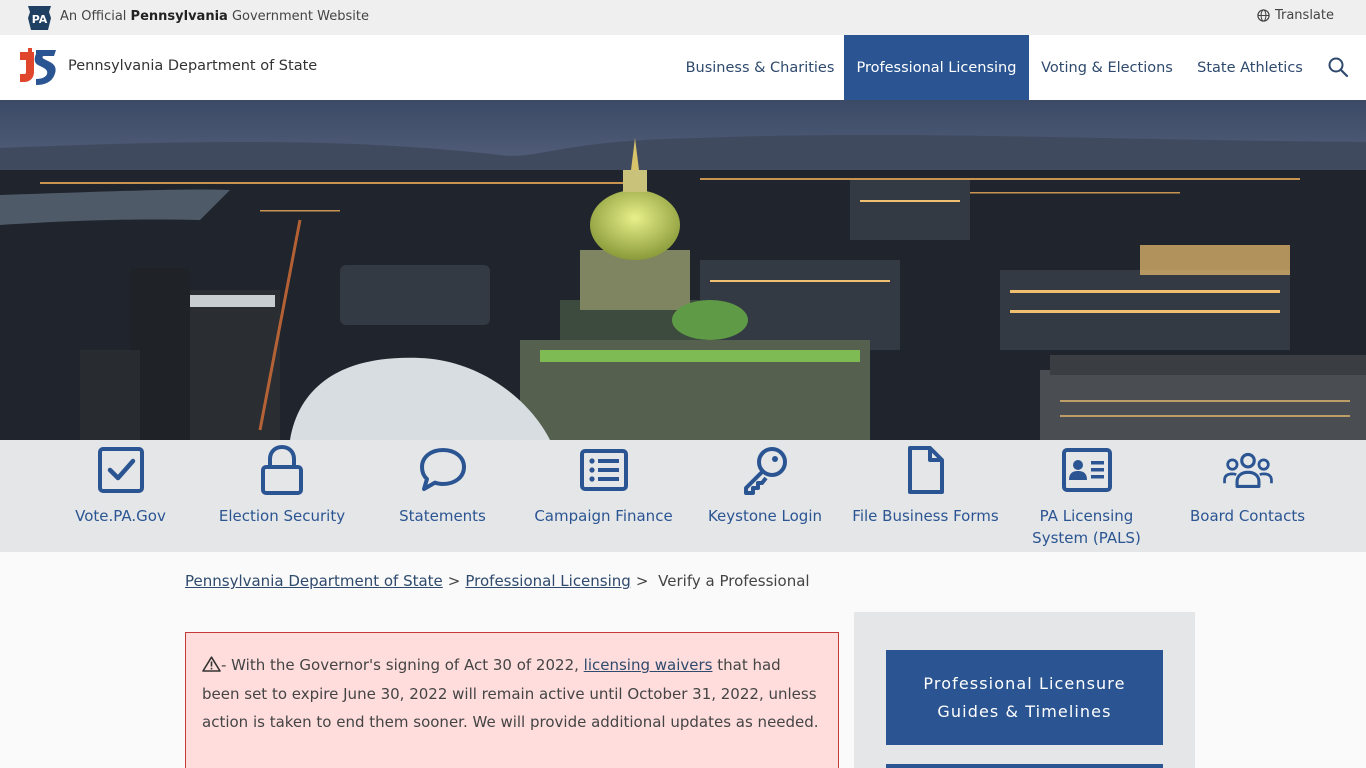 The image size is (1366, 768). Describe the element at coordinates (1086, 496) in the screenshot. I see `quick-link-pals: PA Licensing System (PALS)` at that location.